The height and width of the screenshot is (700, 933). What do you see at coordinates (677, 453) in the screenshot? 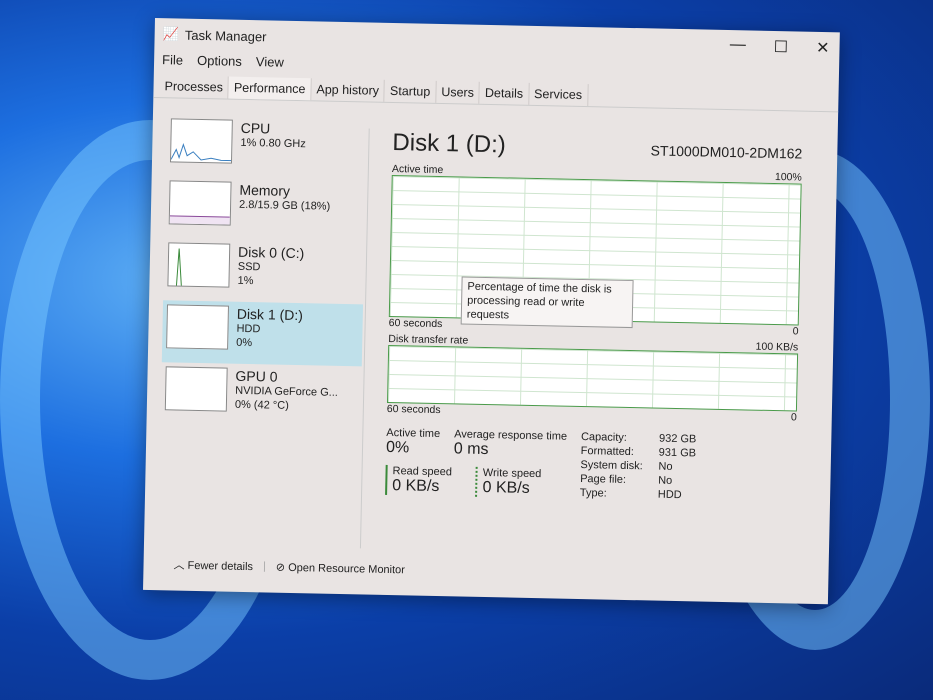
I see `prop-value: 931 GB` at bounding box center [677, 453].